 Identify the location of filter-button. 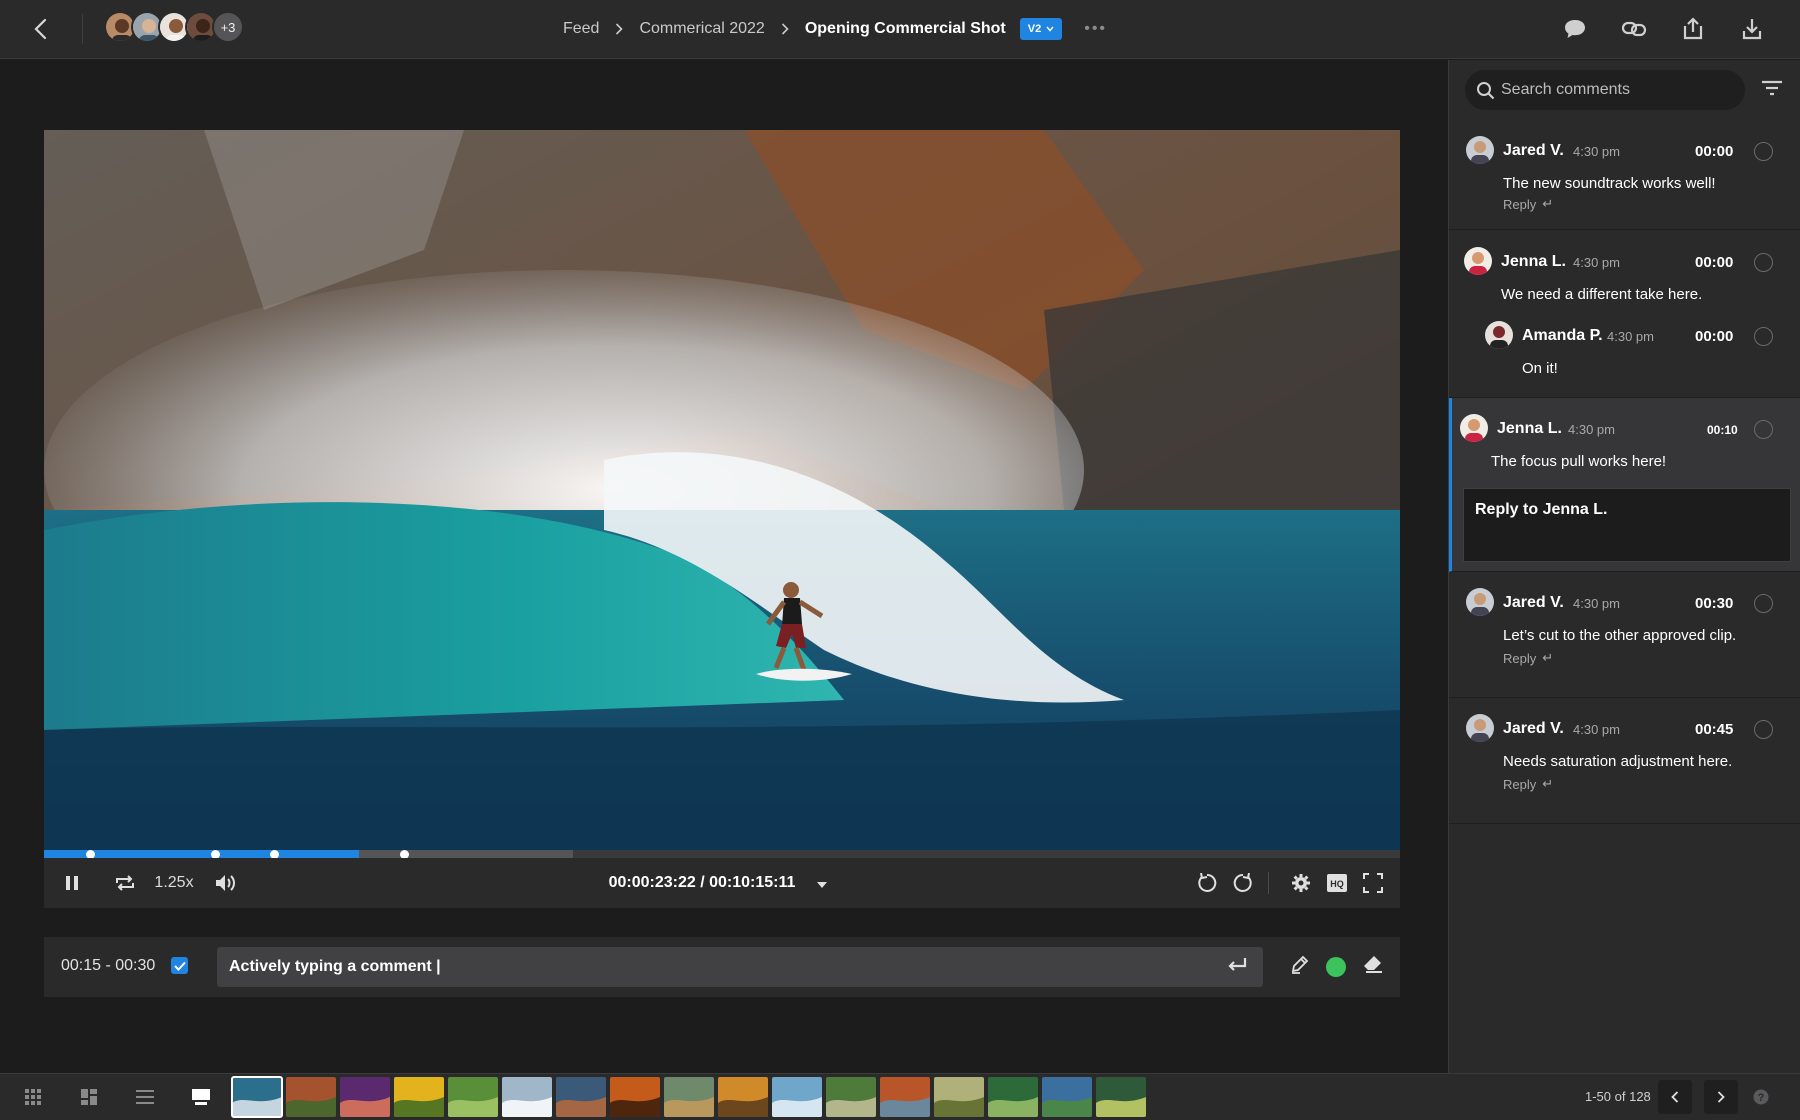
(1772, 90).